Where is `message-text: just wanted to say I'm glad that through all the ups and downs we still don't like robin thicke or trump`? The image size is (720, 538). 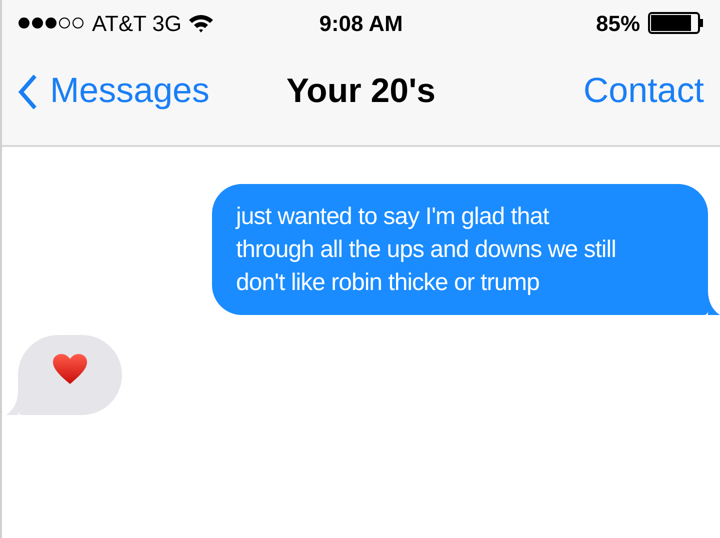 message-text: just wanted to say I'm glad that through all the ups and downs we still don't like robin thicke or trump is located at coordinates (426, 250).